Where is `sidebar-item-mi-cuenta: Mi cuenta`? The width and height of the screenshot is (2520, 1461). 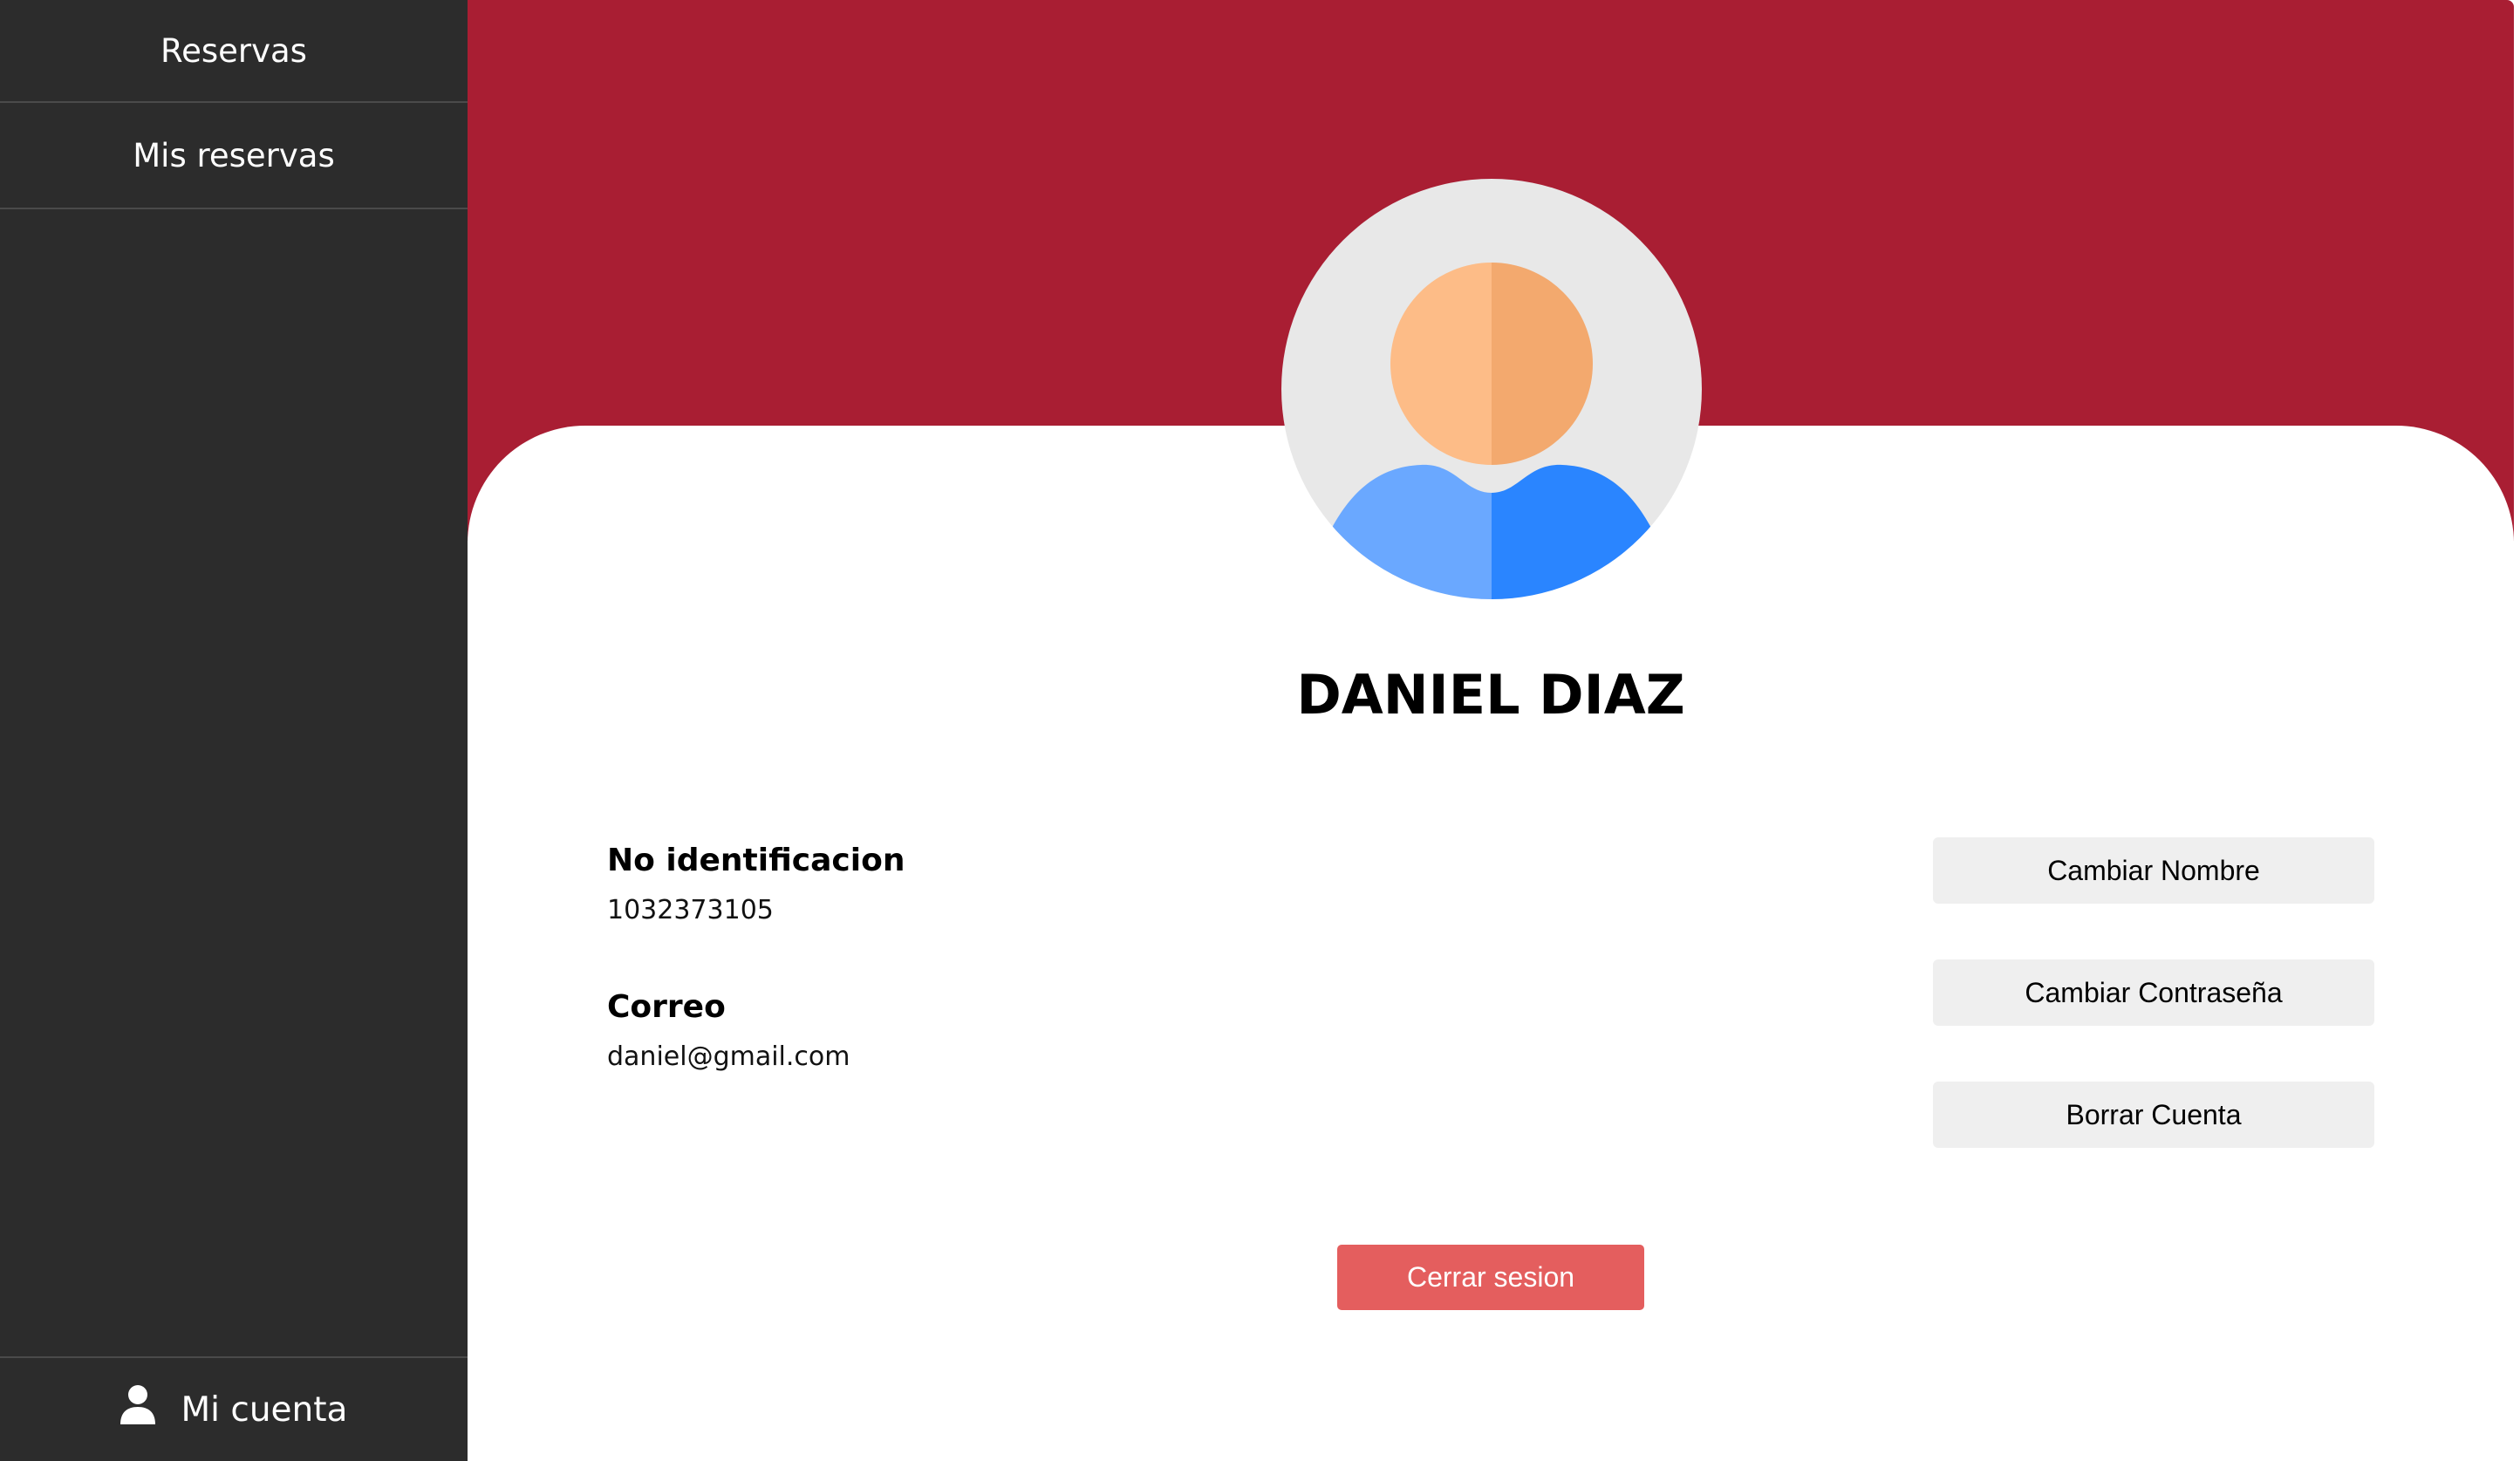 sidebar-item-mi-cuenta: Mi cuenta is located at coordinates (234, 1408).